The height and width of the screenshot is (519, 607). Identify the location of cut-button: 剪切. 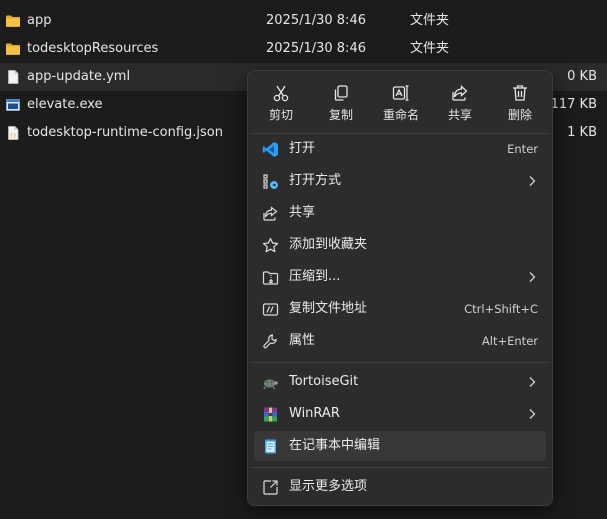
(281, 102).